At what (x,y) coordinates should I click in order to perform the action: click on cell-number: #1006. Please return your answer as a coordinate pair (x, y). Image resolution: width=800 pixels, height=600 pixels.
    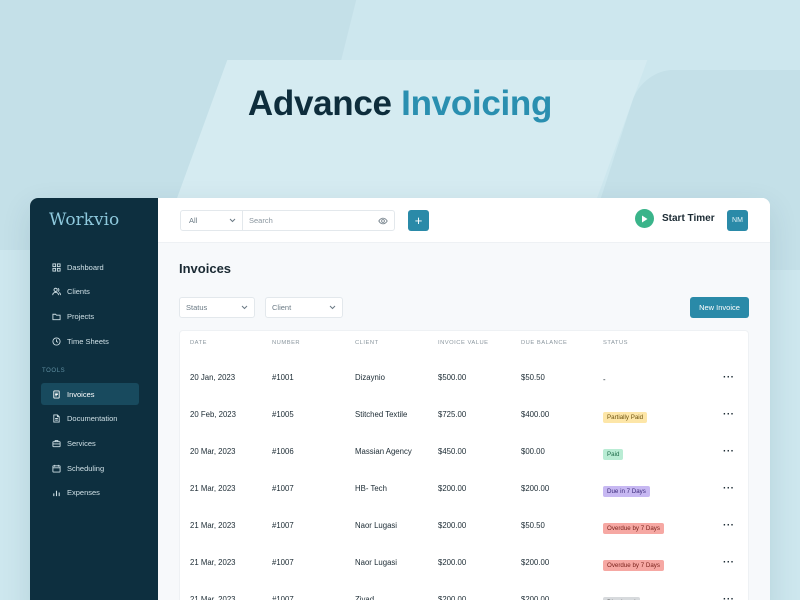
    Looking at the image, I should click on (283, 451).